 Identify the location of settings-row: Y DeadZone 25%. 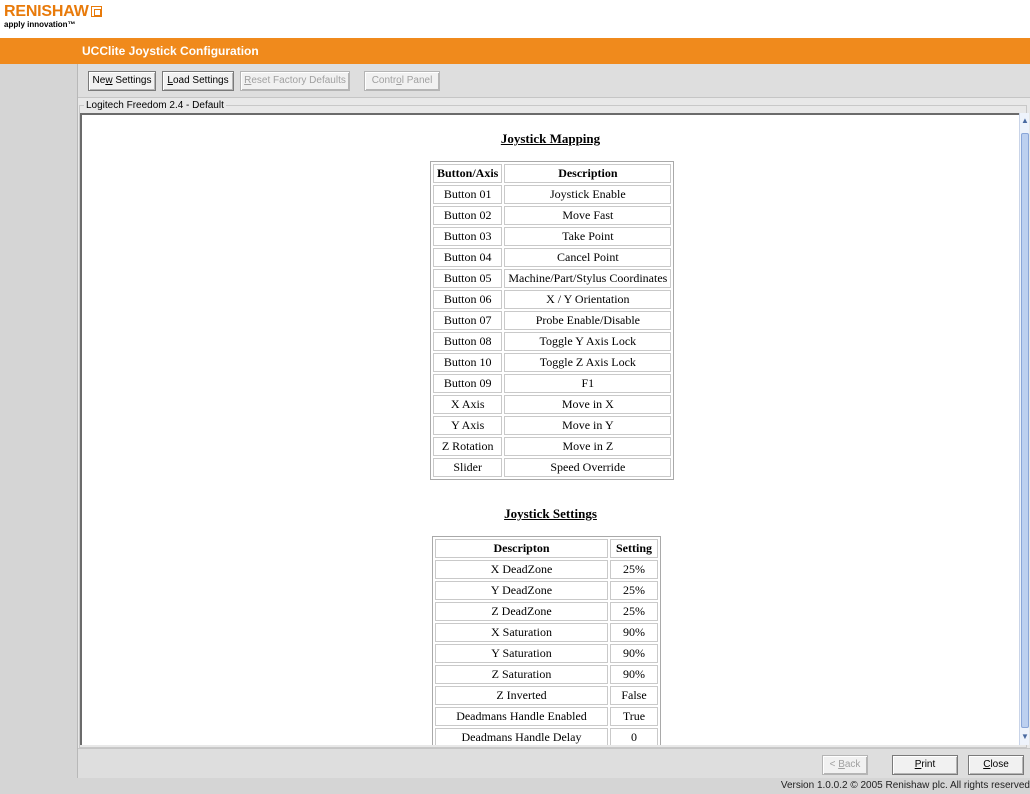
(546, 590).